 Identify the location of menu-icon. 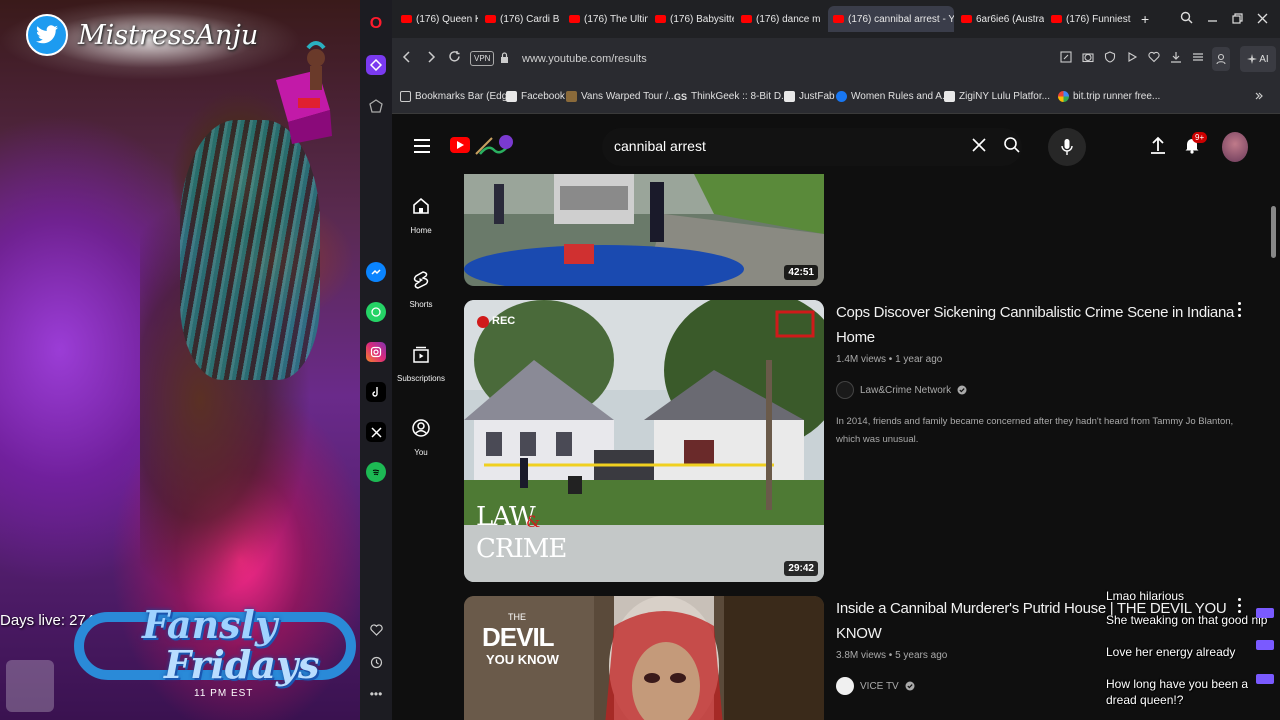
(422, 148).